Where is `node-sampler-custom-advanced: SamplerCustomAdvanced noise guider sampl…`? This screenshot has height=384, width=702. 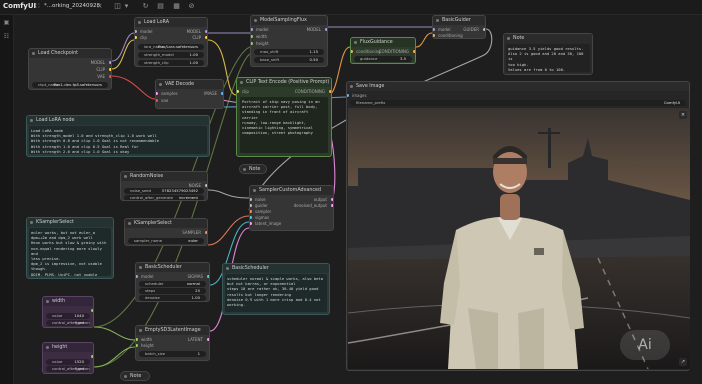 node-sampler-custom-advanced: SamplerCustomAdvanced noise guider sampl… is located at coordinates (291, 208).